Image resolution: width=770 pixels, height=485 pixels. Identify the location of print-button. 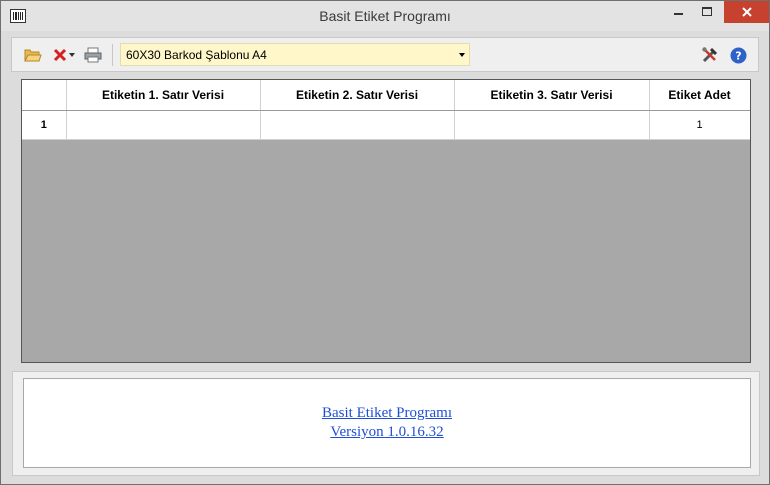
(93, 55).